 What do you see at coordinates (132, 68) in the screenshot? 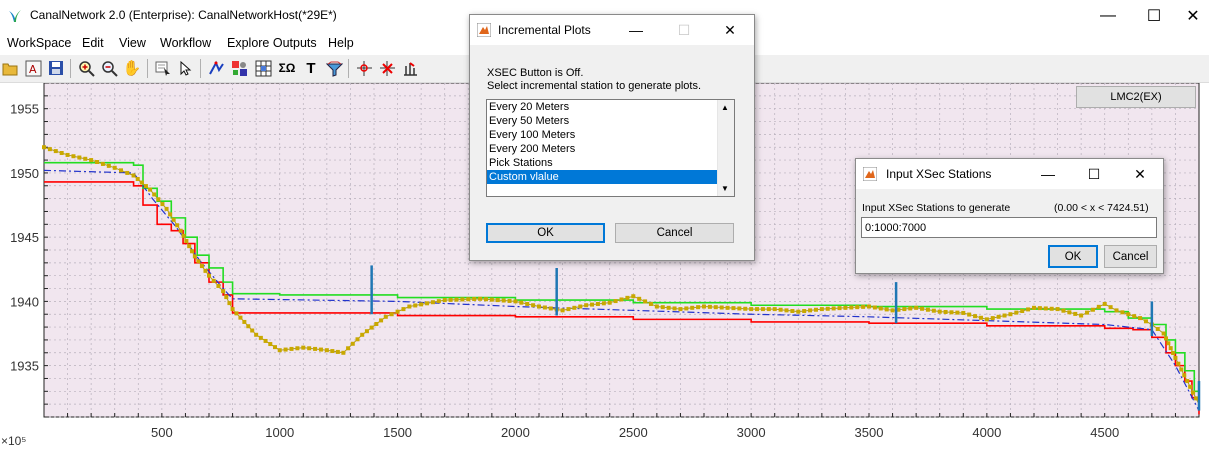
I see `pan-hand-icon: ✋` at bounding box center [132, 68].